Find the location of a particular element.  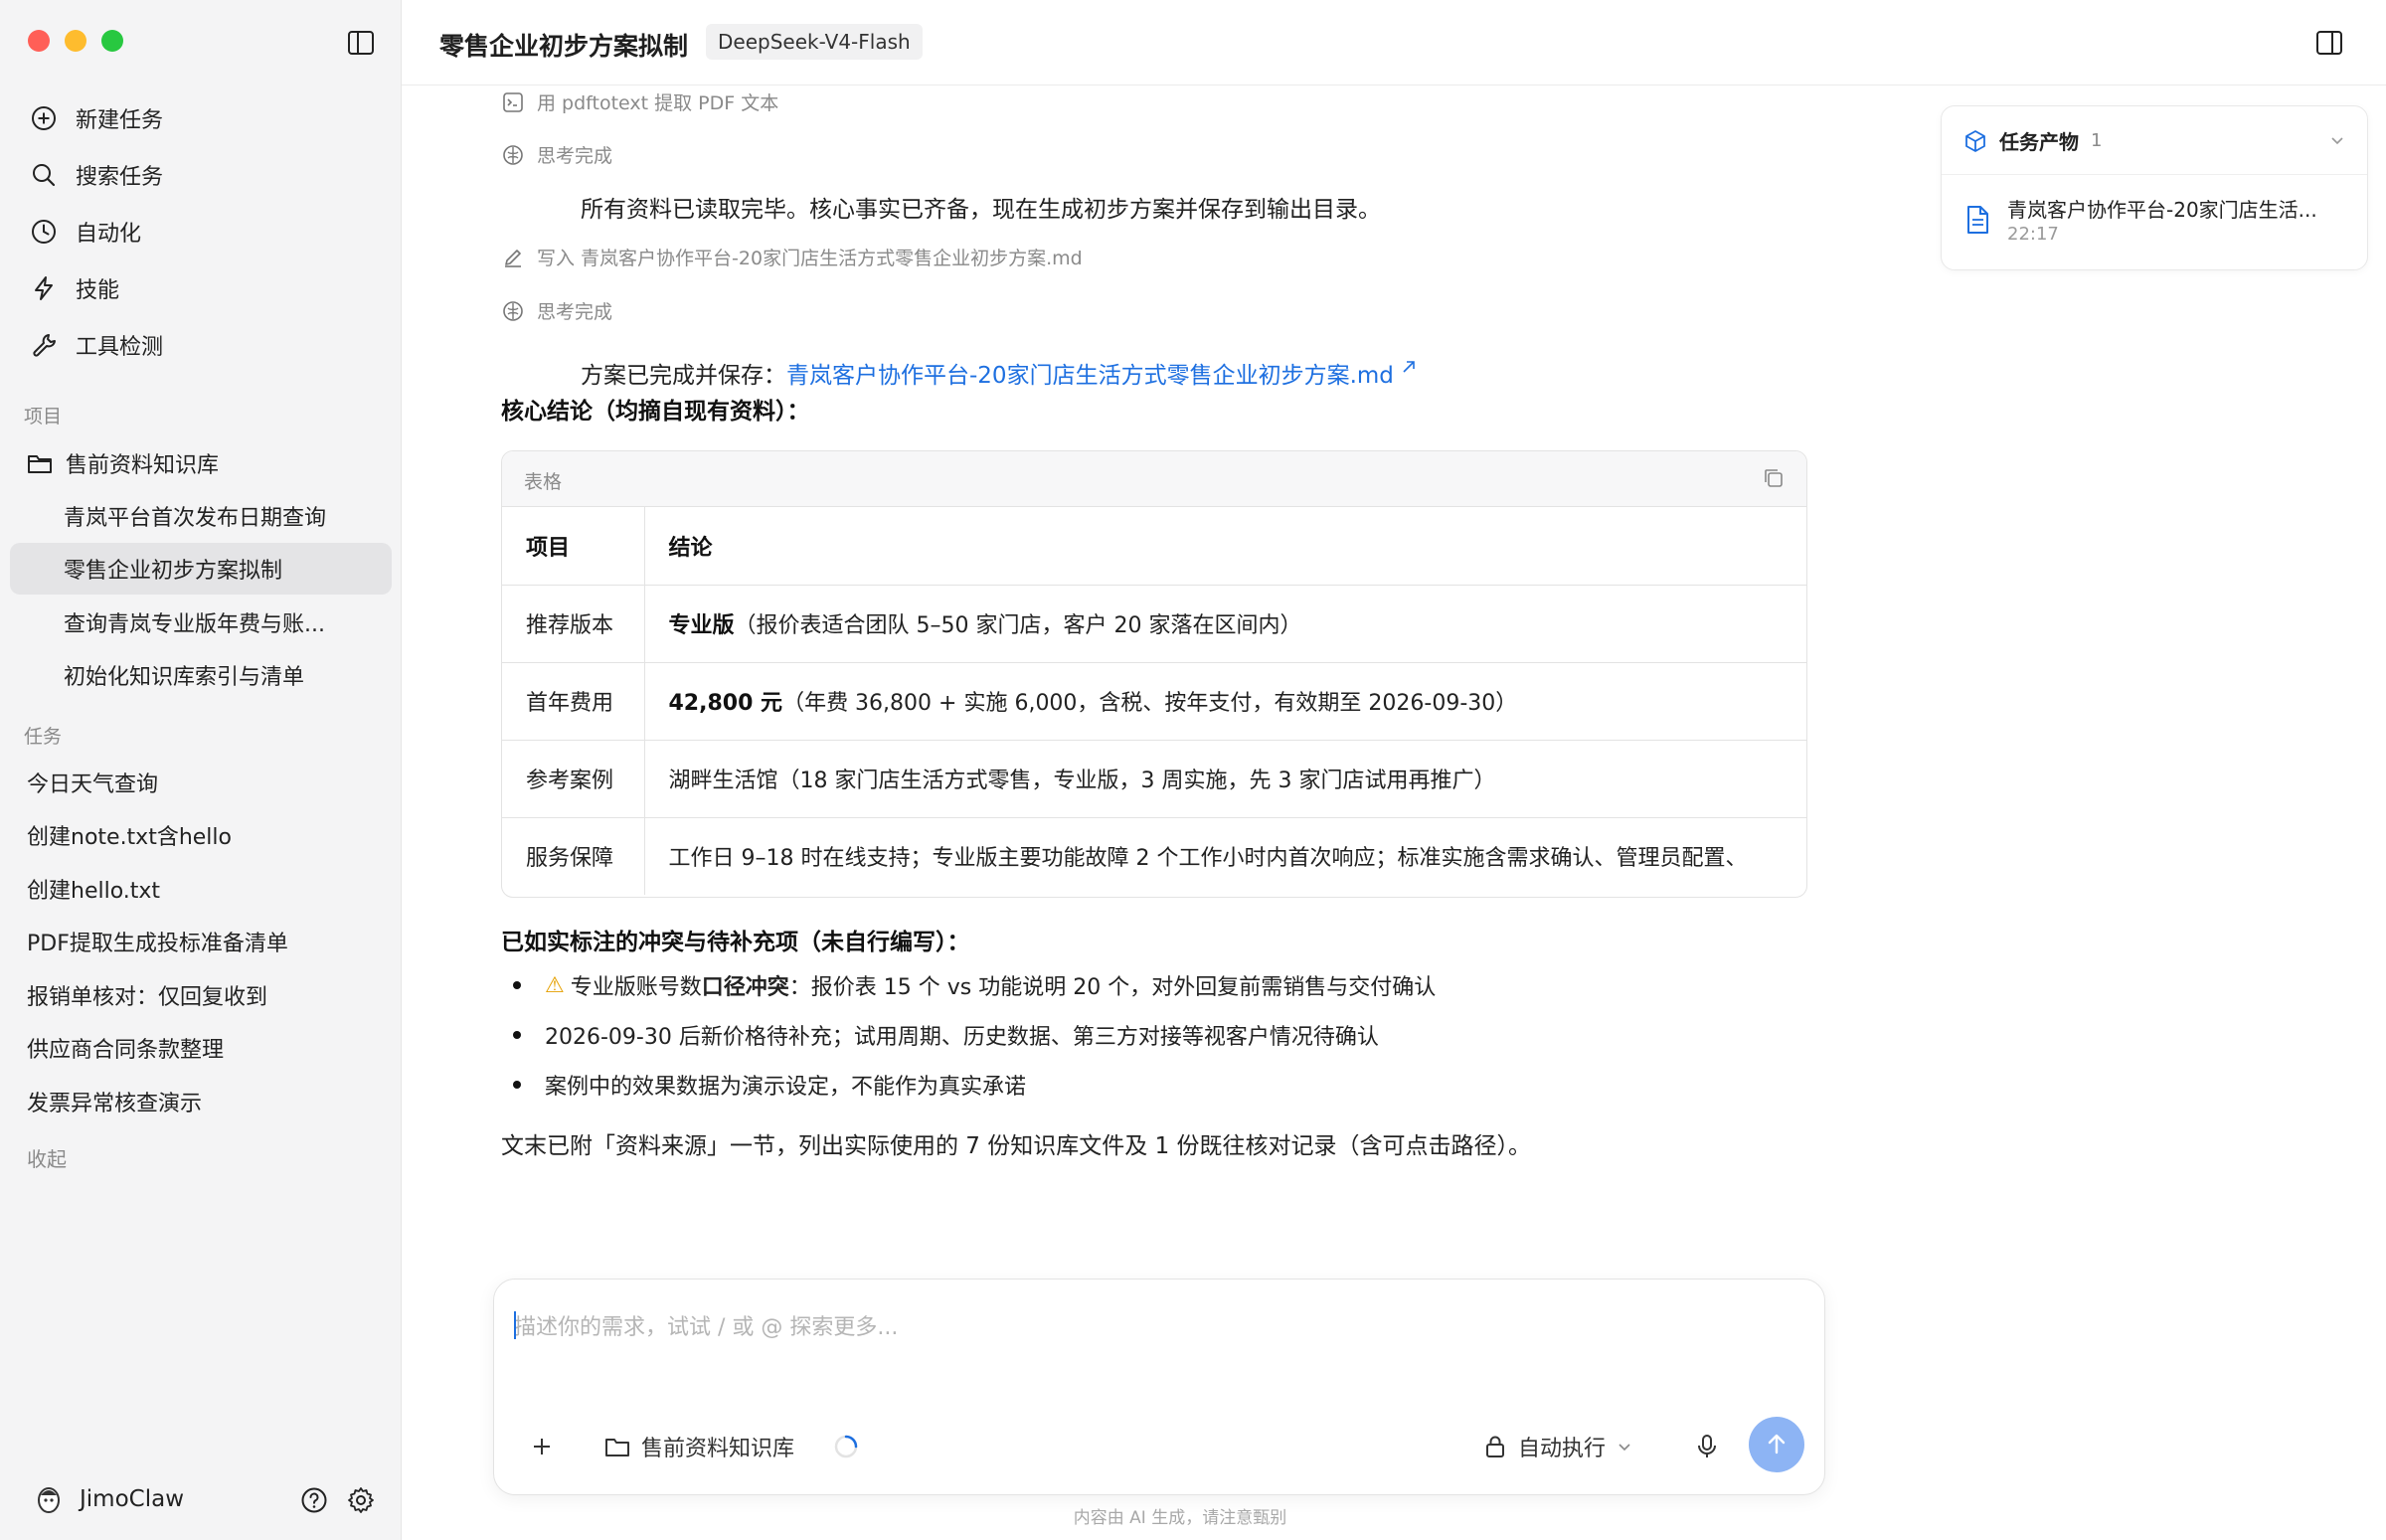

execution-mode-dropdown: 自动执行 is located at coordinates (1557, 1446).